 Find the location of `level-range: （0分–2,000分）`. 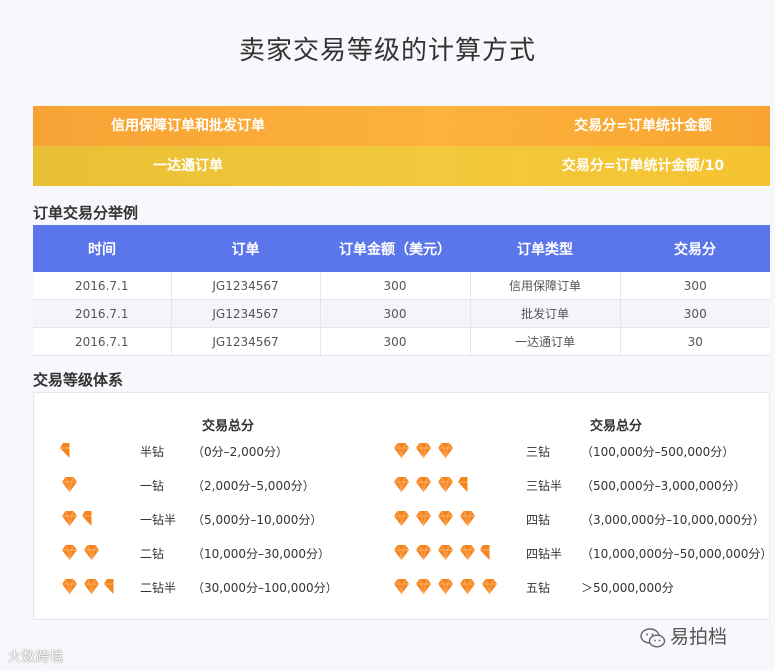

level-range: （0分–2,000分） is located at coordinates (240, 452).